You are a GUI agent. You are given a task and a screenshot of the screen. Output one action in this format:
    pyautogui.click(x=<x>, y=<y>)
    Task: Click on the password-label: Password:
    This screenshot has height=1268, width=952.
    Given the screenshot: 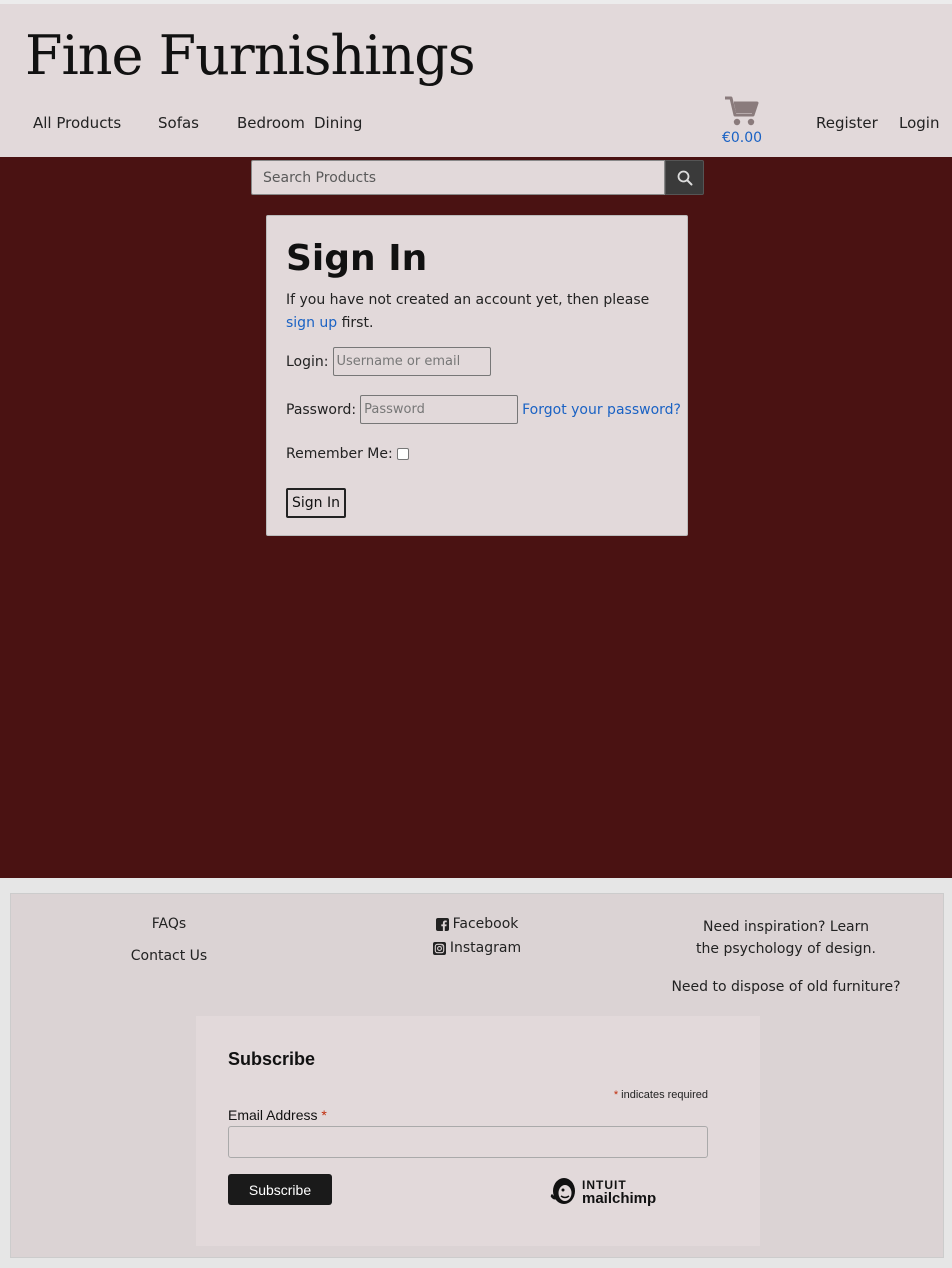 What is the action you would take?
    pyautogui.click(x=321, y=409)
    